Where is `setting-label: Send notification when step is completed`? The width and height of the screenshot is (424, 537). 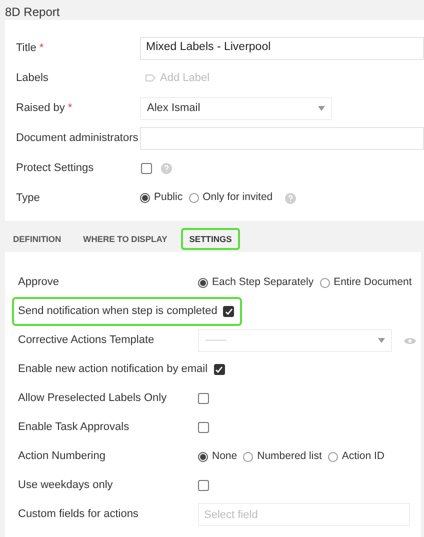
setting-label: Send notification when step is completed is located at coordinates (118, 312).